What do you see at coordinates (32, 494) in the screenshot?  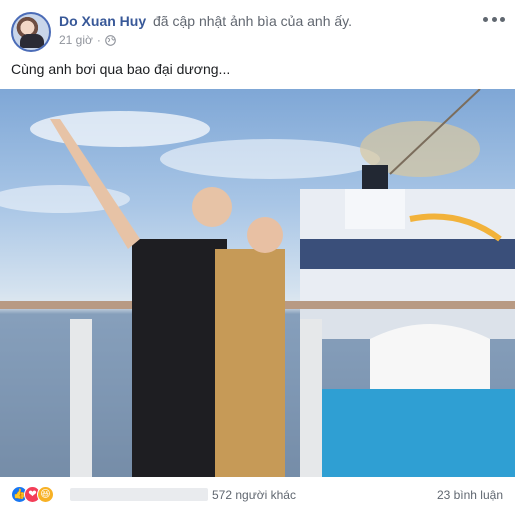 I see `reaction-icons: 👍 ❤ 😆` at bounding box center [32, 494].